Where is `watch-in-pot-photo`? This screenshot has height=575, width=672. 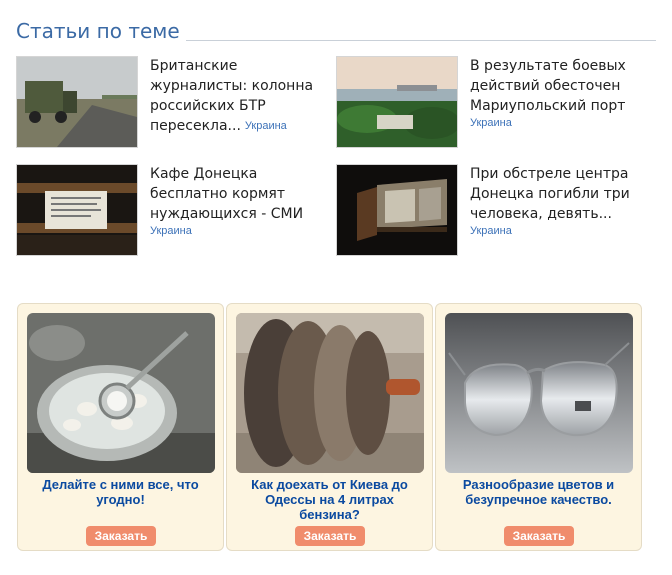
watch-in-pot-photo is located at coordinates (121, 393).